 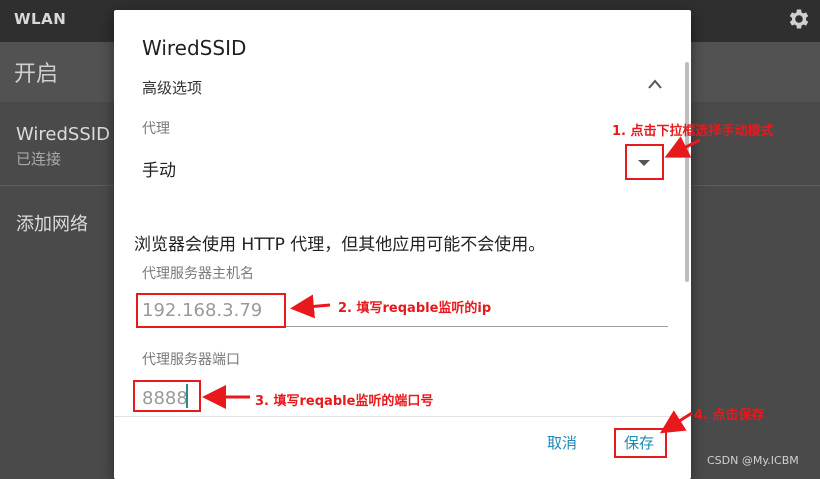 What do you see at coordinates (415, 308) in the screenshot?
I see `annotation-step-2: 2. 填写reqable监听的ip` at bounding box center [415, 308].